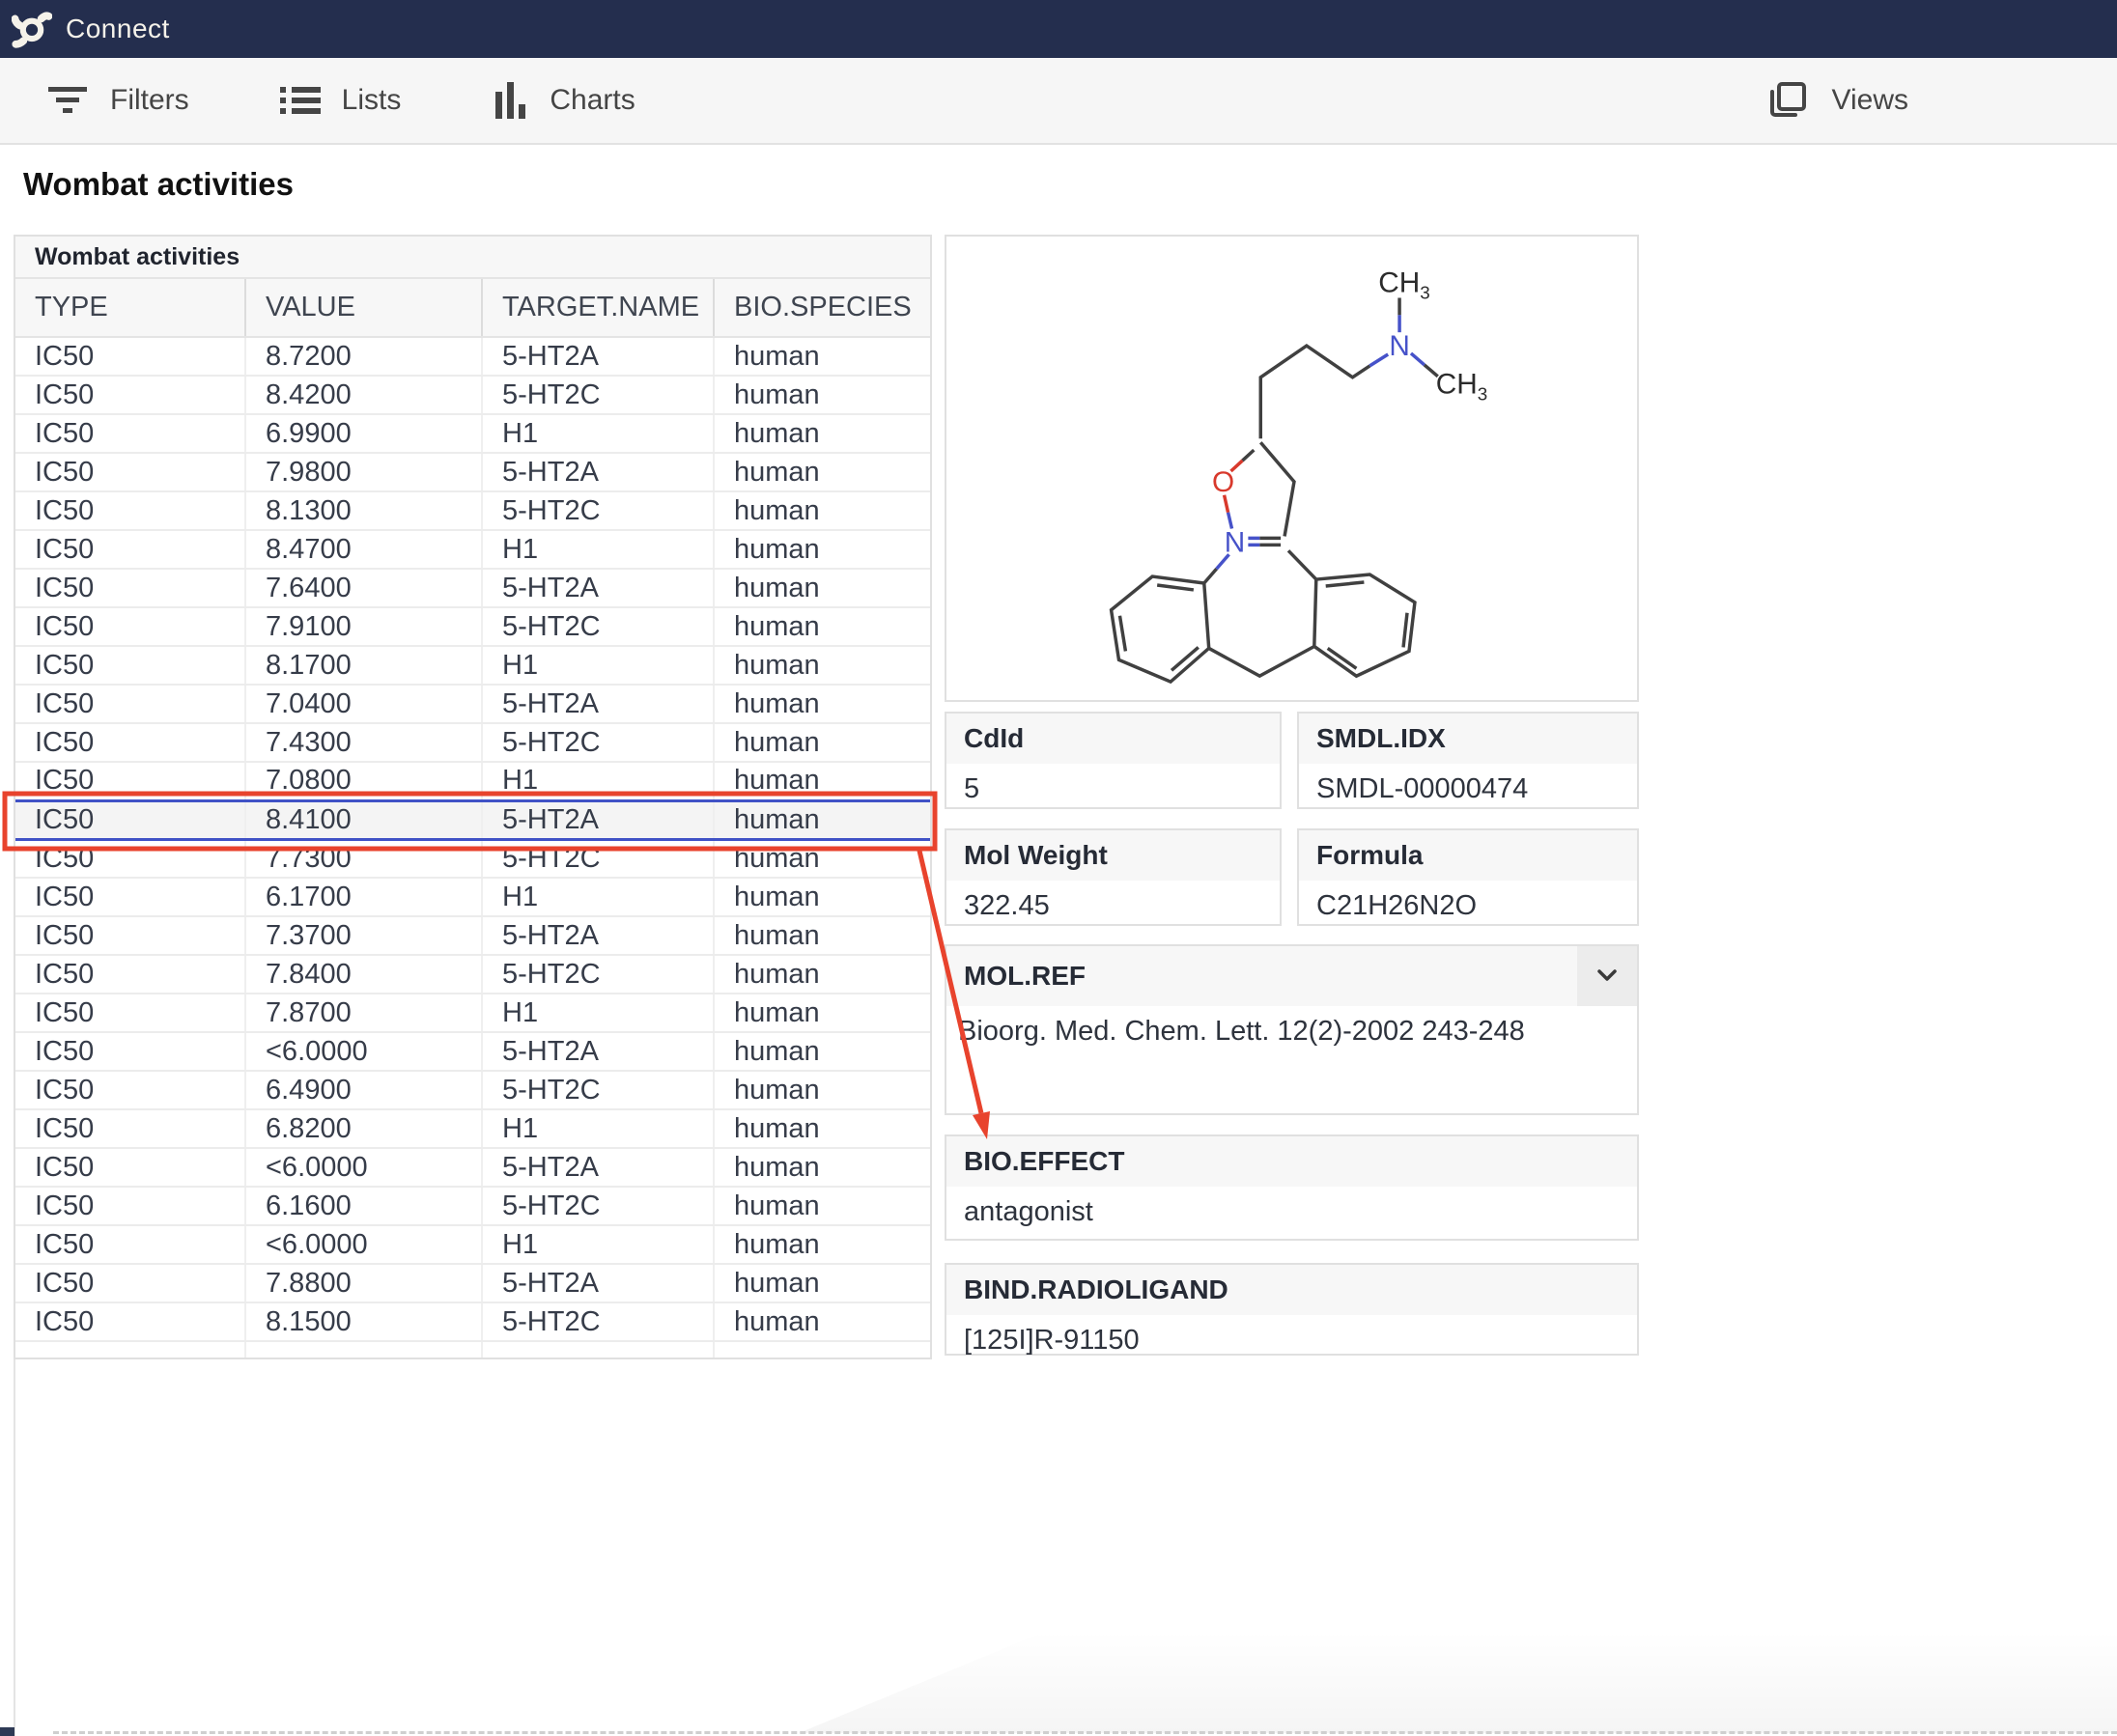 The width and height of the screenshot is (2117, 1736). What do you see at coordinates (363, 396) in the screenshot?
I see `table-cell: 8.4200` at bounding box center [363, 396].